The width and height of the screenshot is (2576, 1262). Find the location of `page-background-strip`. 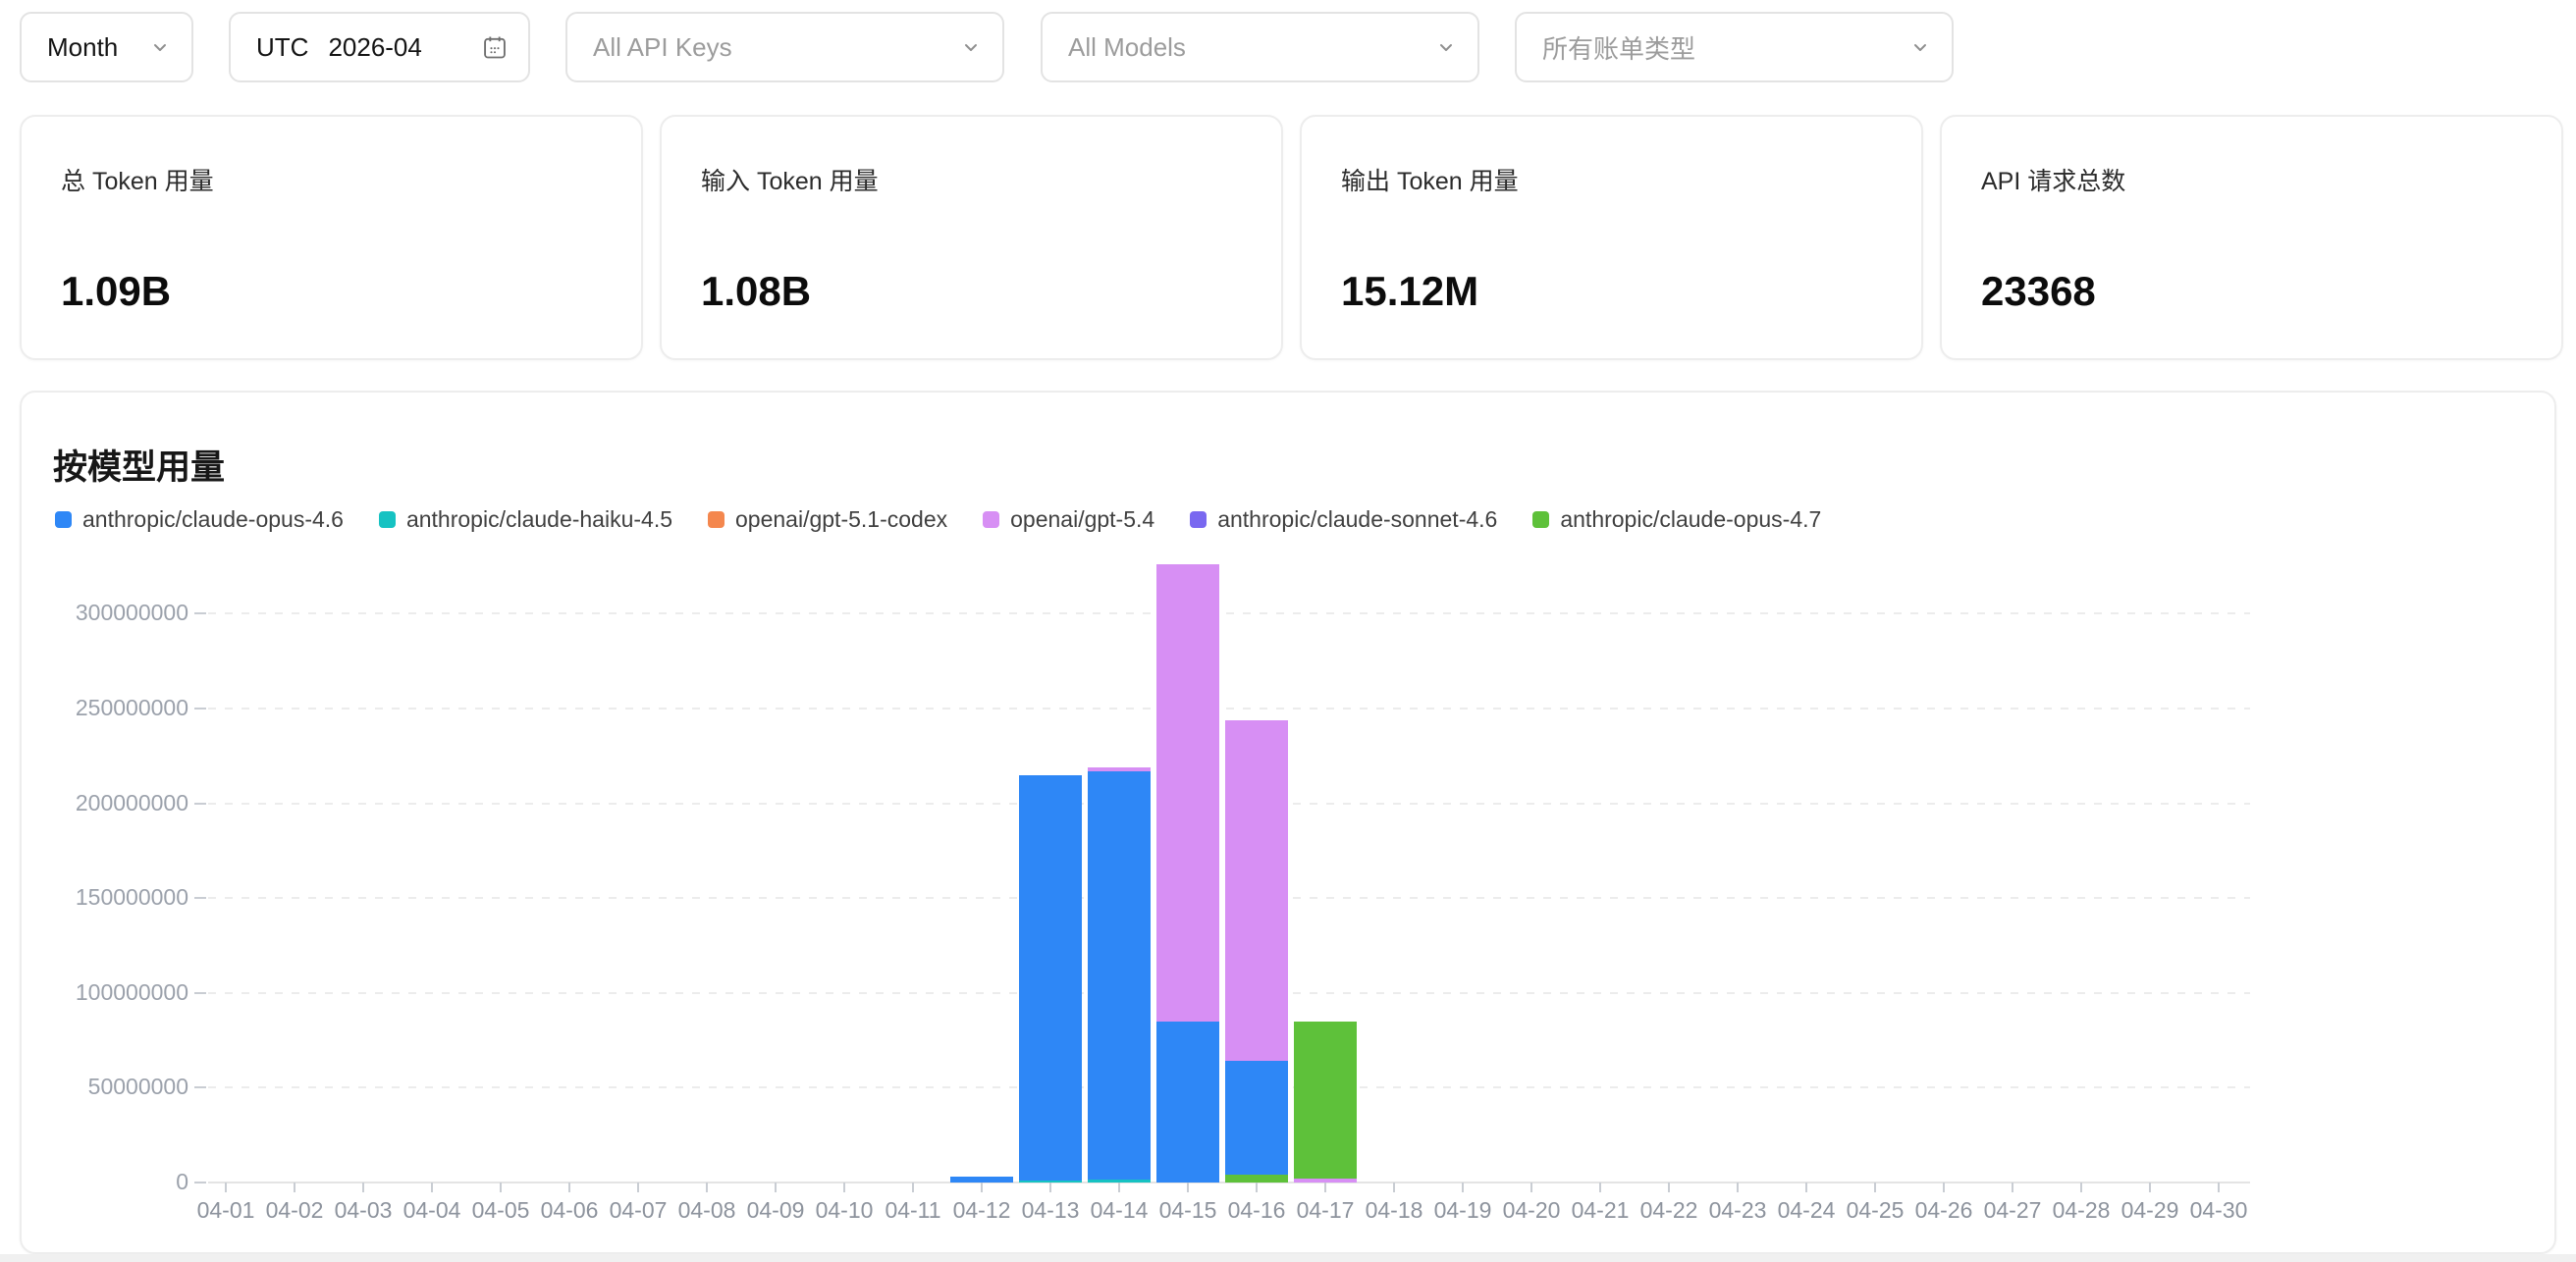

page-background-strip is located at coordinates (1288, 1258).